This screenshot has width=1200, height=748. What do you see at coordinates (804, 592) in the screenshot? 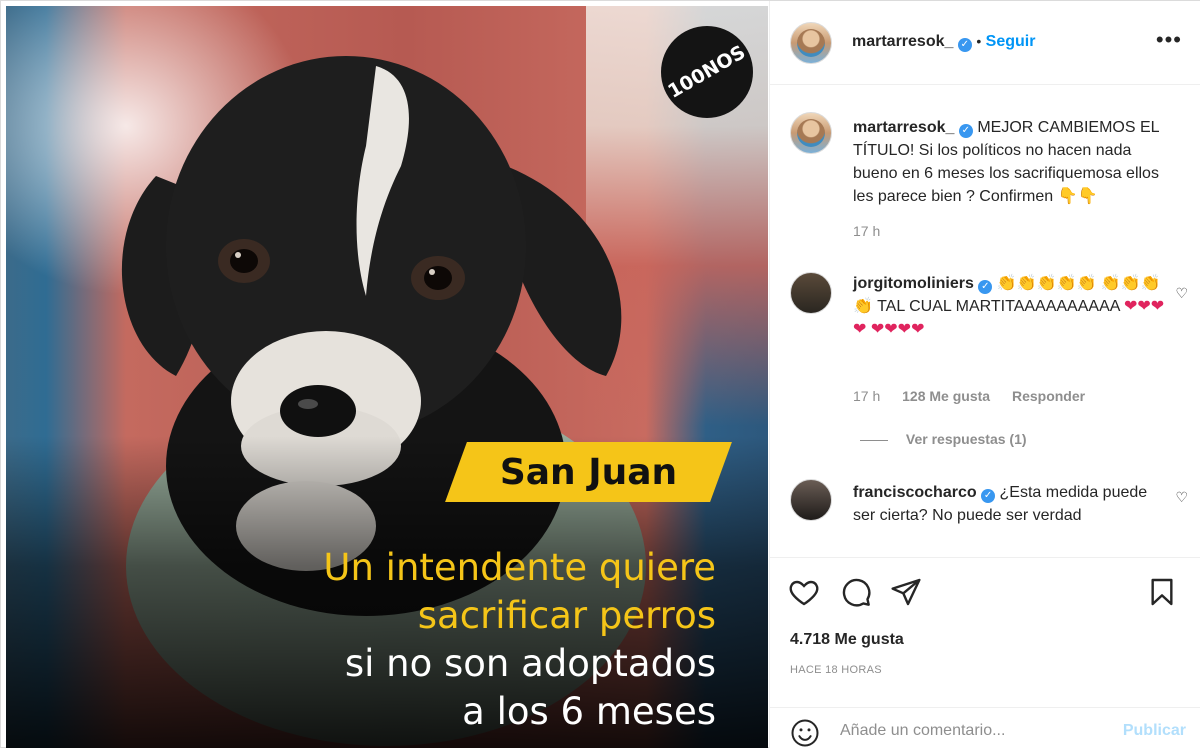
I see `like-heart-icon` at bounding box center [804, 592].